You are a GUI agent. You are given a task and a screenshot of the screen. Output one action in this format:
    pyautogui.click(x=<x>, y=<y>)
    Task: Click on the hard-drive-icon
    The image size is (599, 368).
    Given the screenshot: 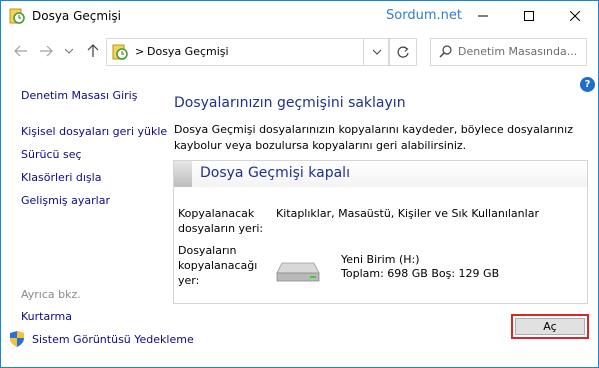 What is the action you would take?
    pyautogui.click(x=298, y=272)
    